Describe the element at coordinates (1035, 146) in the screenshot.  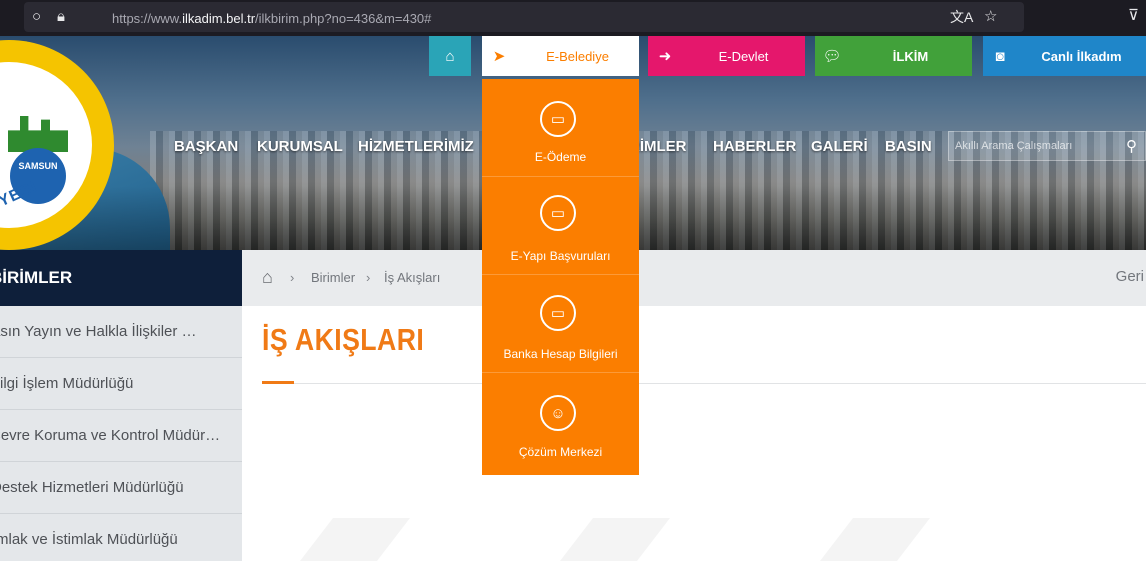
I see `search-input` at that location.